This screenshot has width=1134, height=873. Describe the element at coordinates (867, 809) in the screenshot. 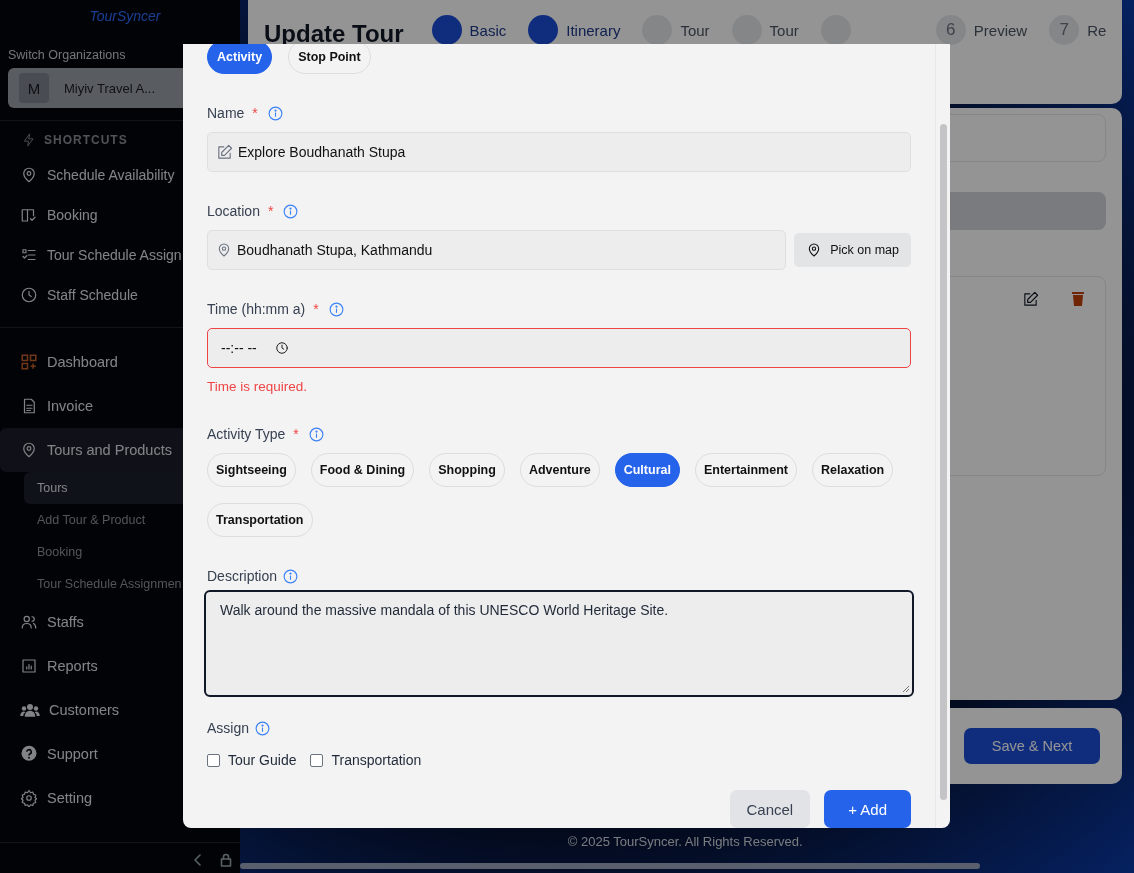

I see `add-button: + Add` at that location.